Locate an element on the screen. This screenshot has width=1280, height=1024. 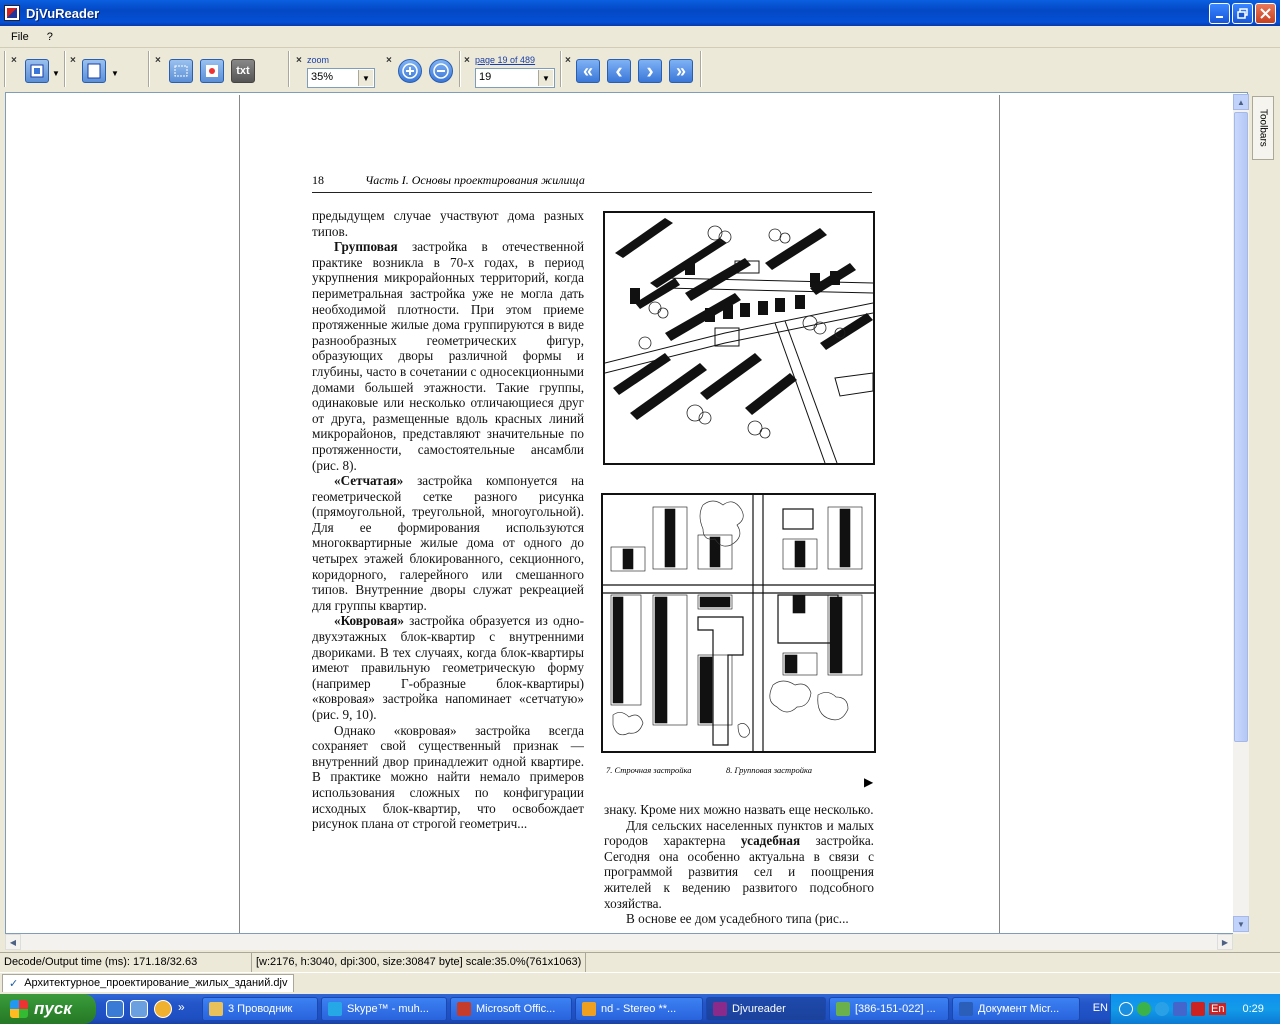
toolbars-side-tab: Toolbars is located at coordinates (1263, 128).